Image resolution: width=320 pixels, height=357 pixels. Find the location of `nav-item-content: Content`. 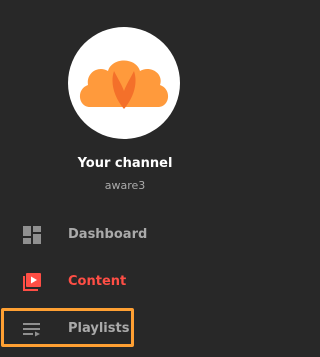

nav-item-content: Content is located at coordinates (125, 282).